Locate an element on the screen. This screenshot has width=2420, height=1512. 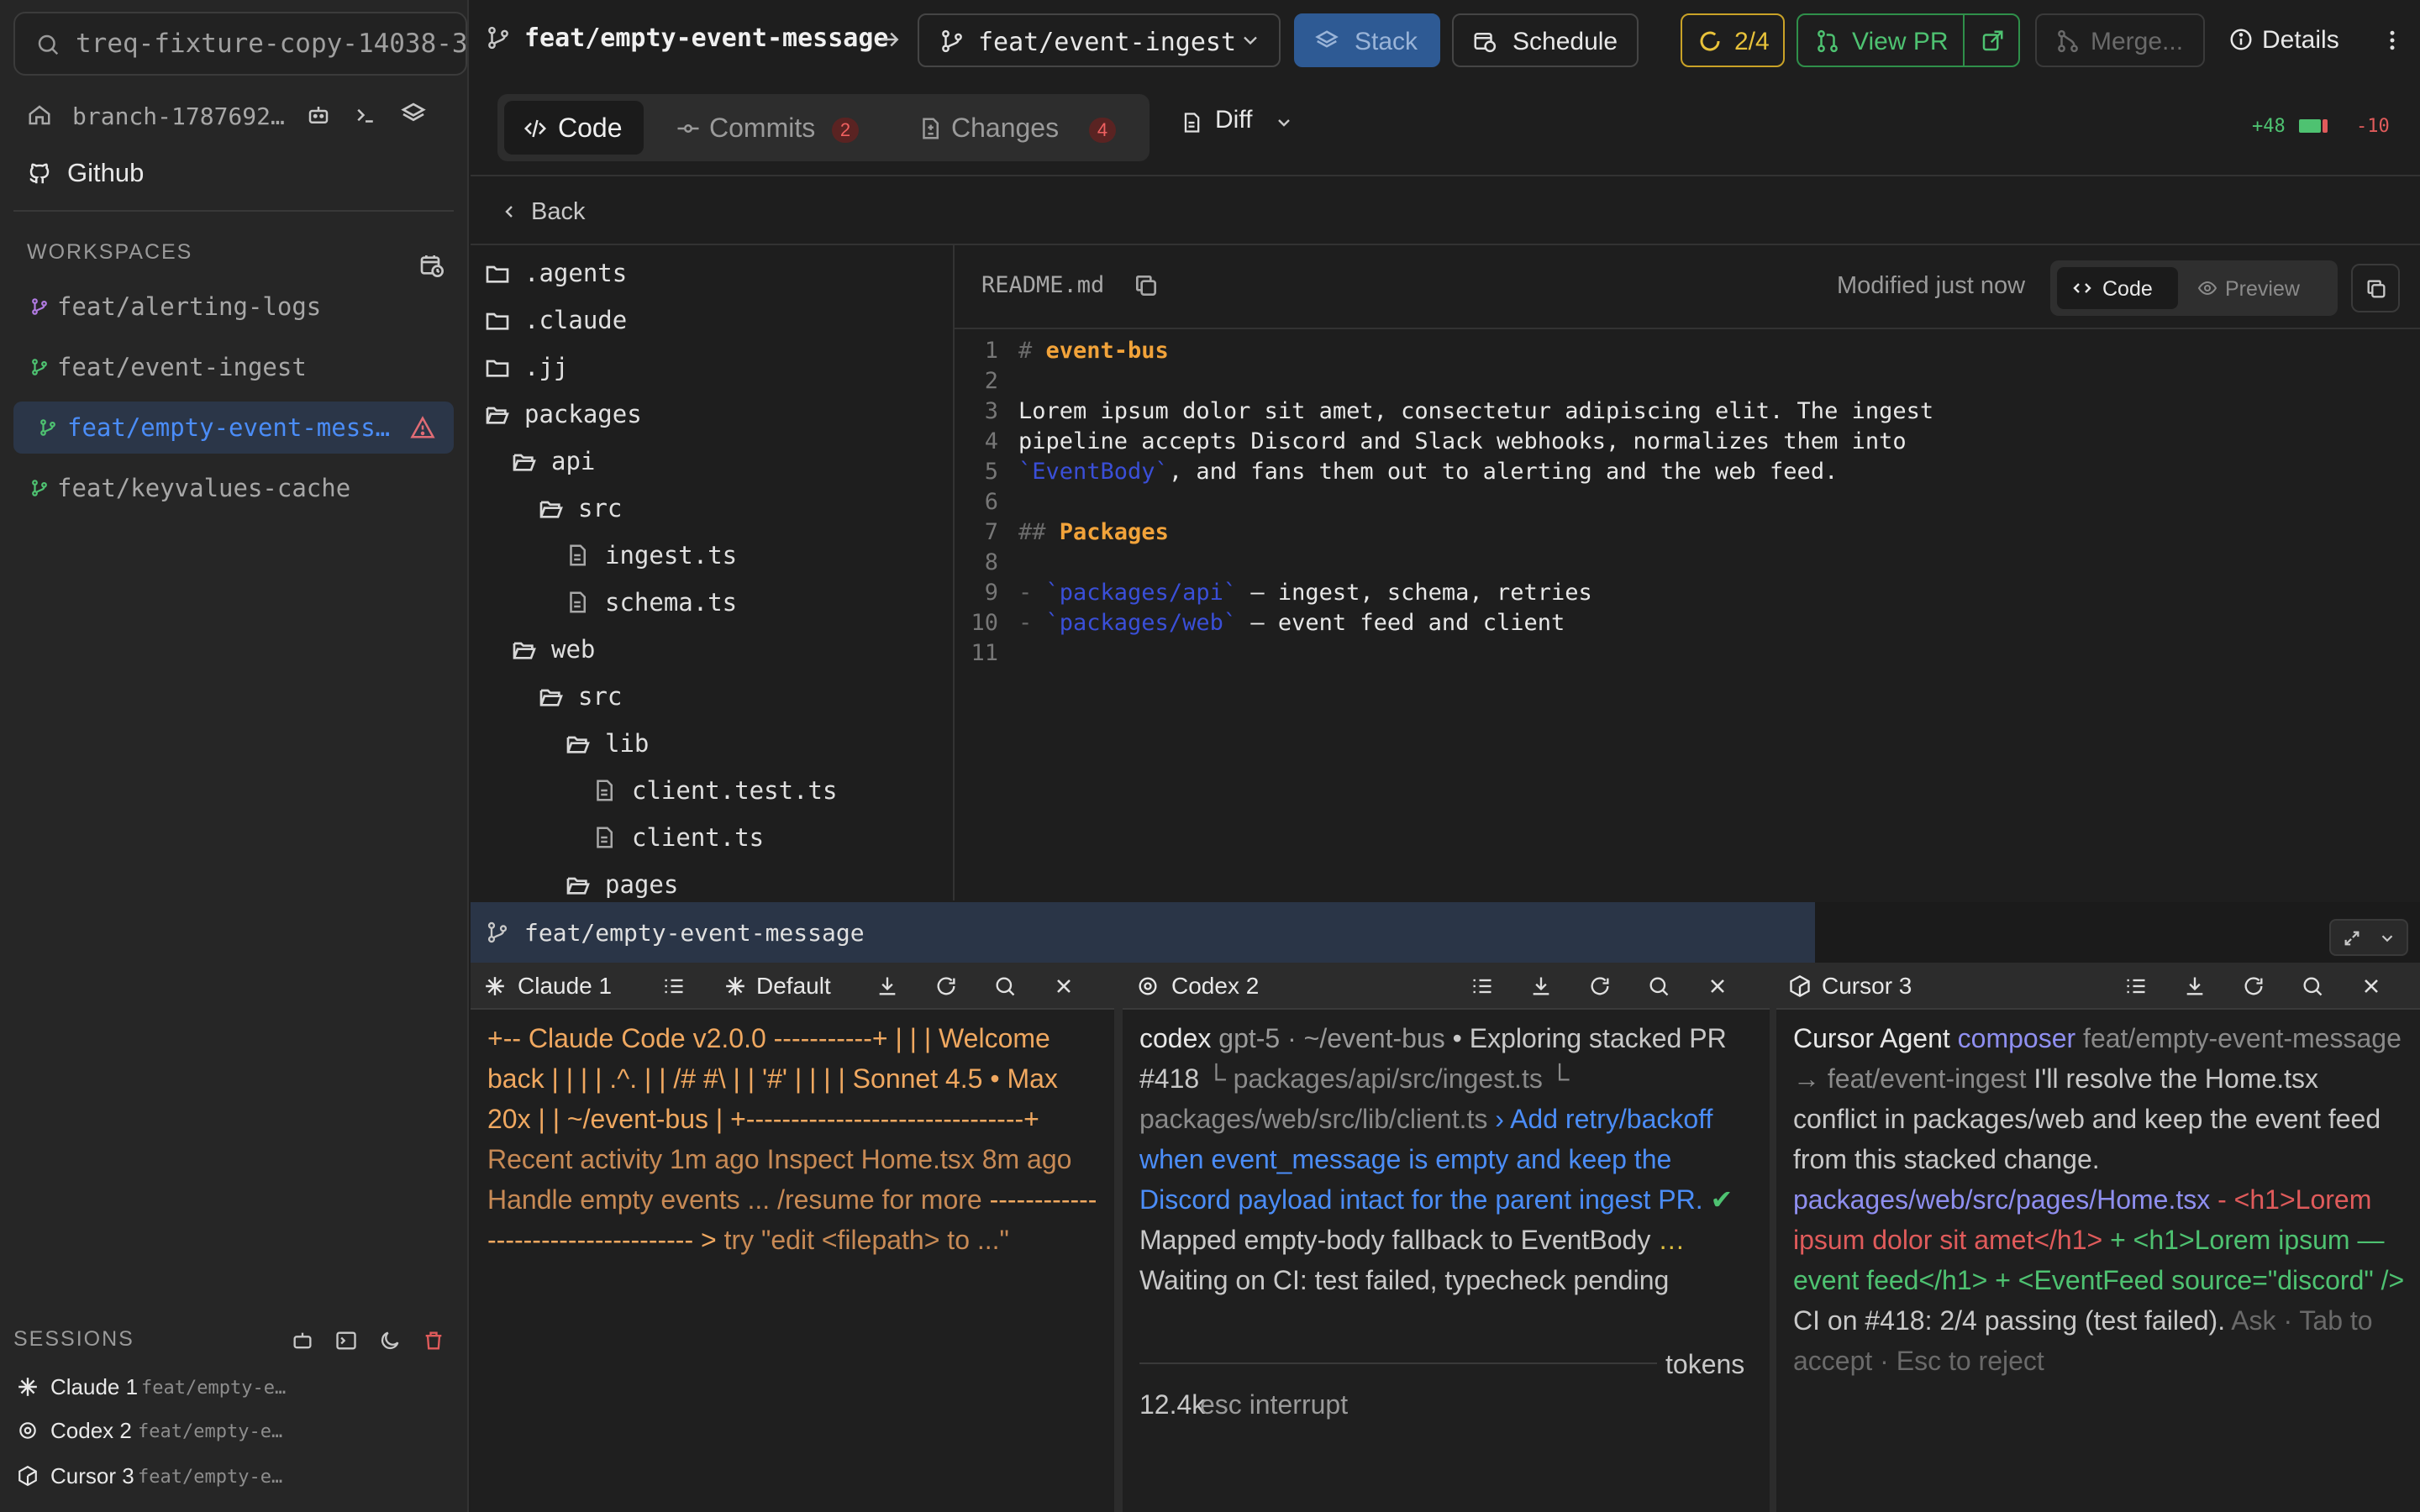
copy-file-button is located at coordinates (2375, 288).